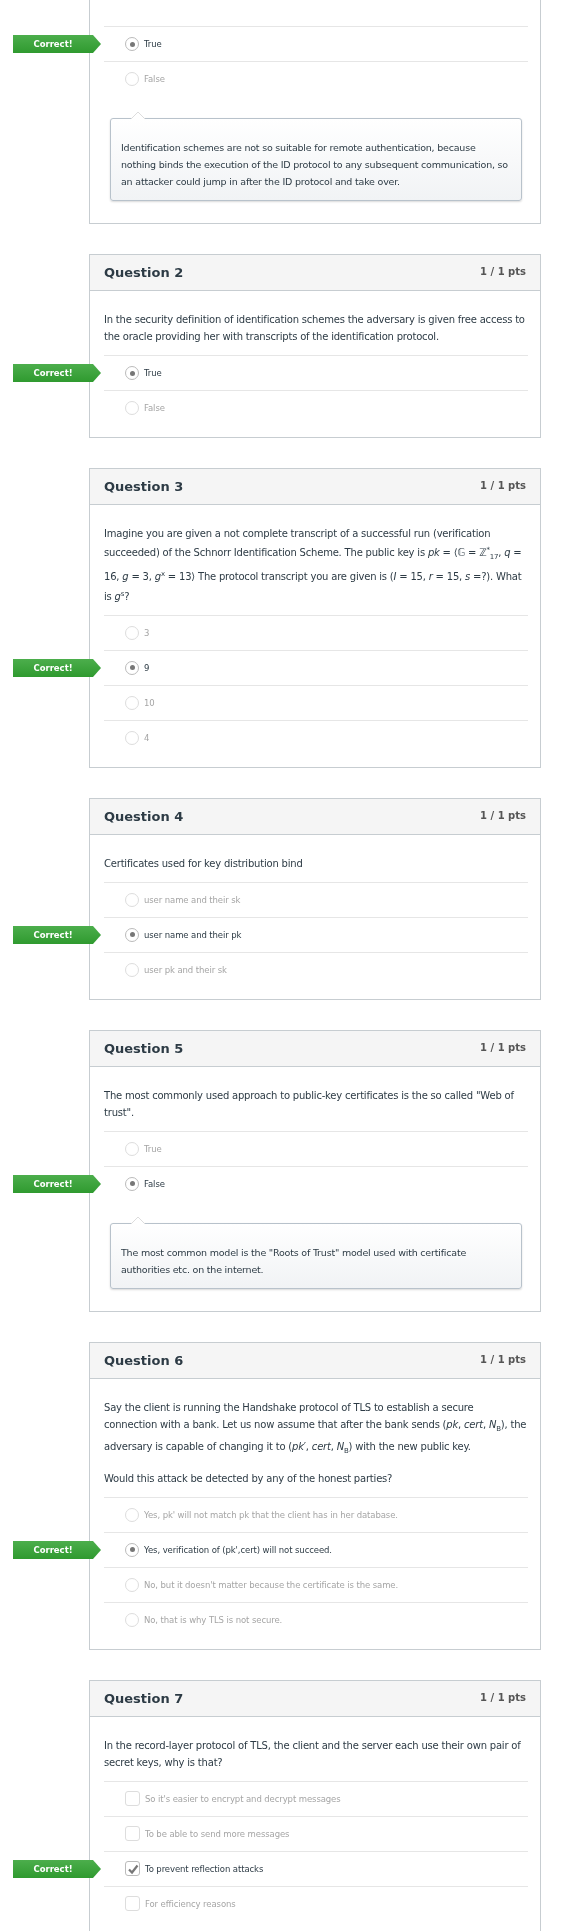 This screenshot has height=1931, width=583. What do you see at coordinates (316, 1256) in the screenshot?
I see `feedback-text: The most common model is the "Roots of Trust" model used with certificate authorities etc. on the internet.` at bounding box center [316, 1256].